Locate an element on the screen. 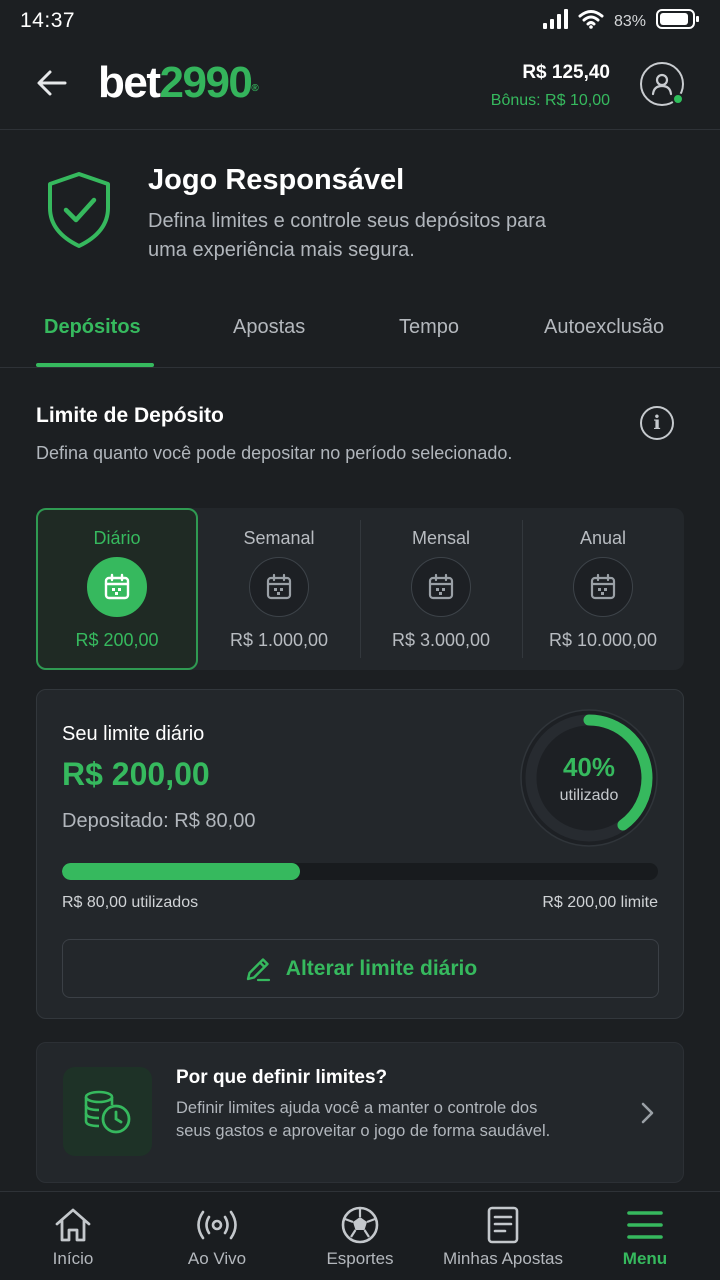 The width and height of the screenshot is (720, 1280). usage-percent: 40% is located at coordinates (589, 767).